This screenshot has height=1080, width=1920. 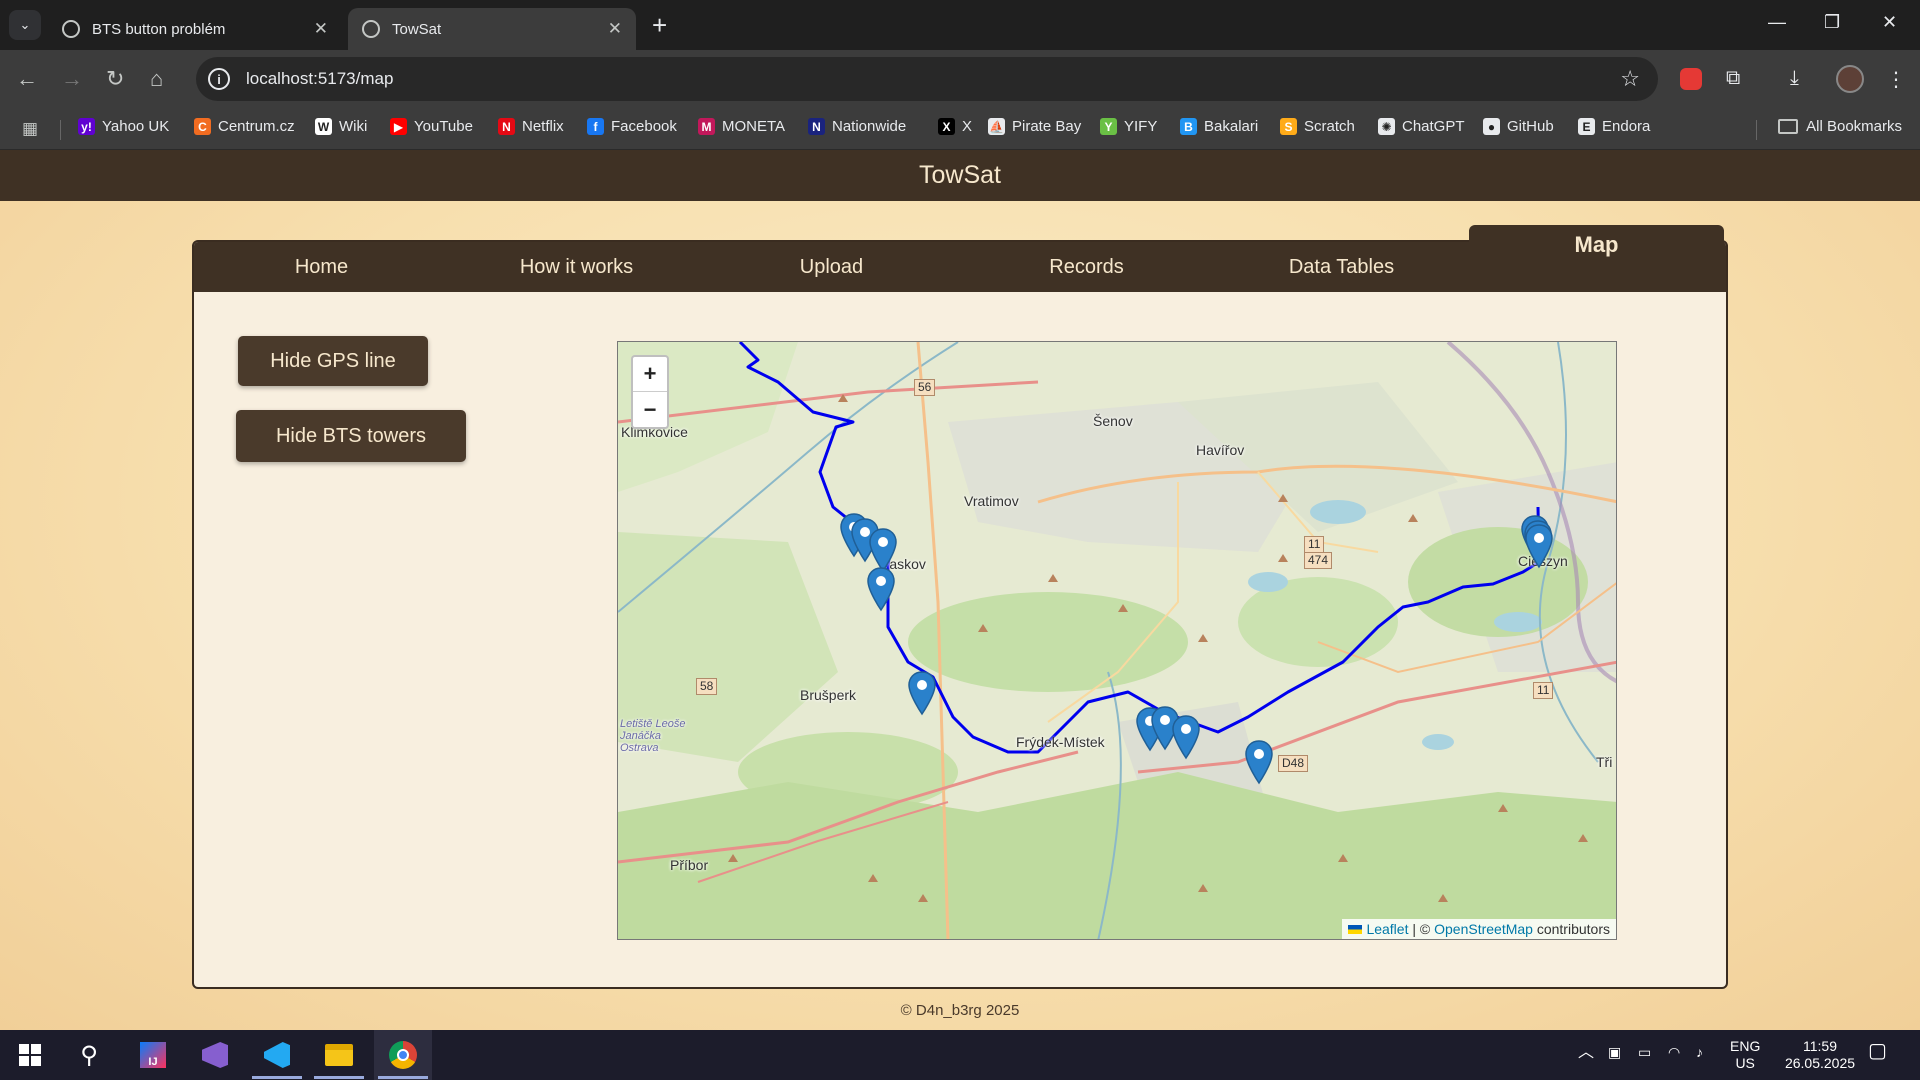 I want to click on bookmark-scratch: S Scratch, so click(x=1317, y=126).